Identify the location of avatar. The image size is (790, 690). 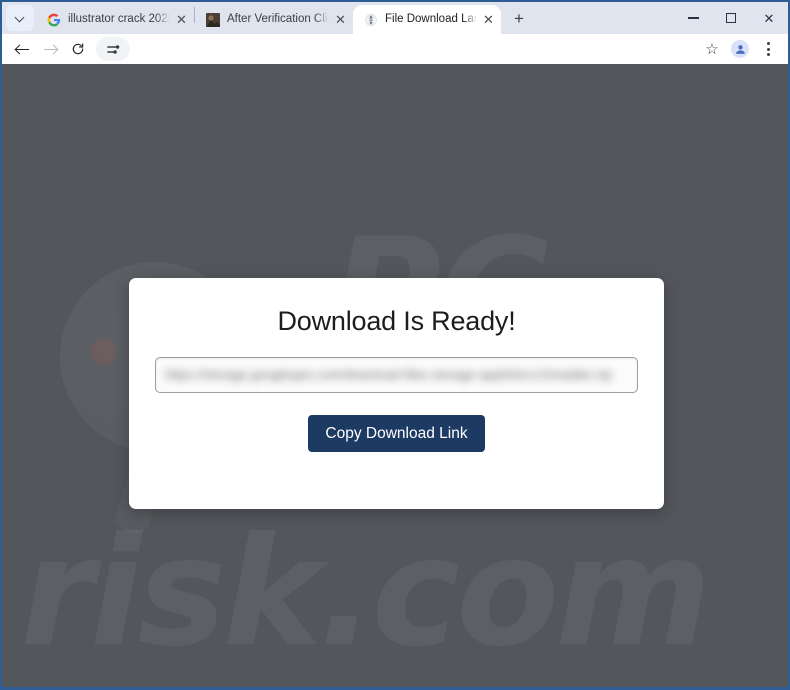
(740, 49).